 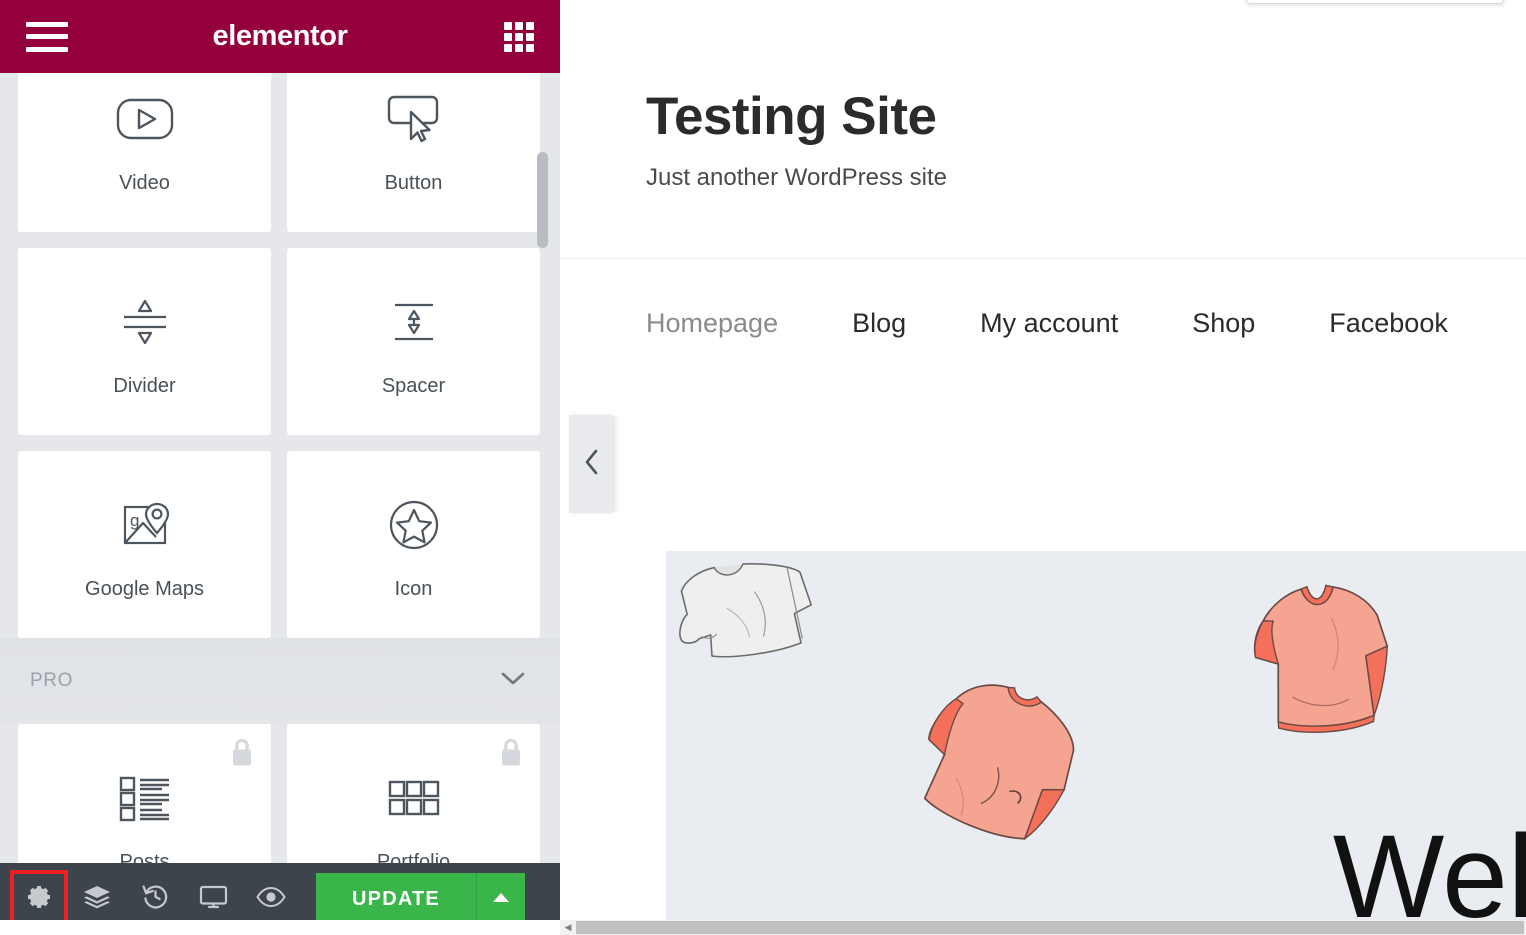 I want to click on hero-welcome-heading: Wel, so click(x=1429, y=865).